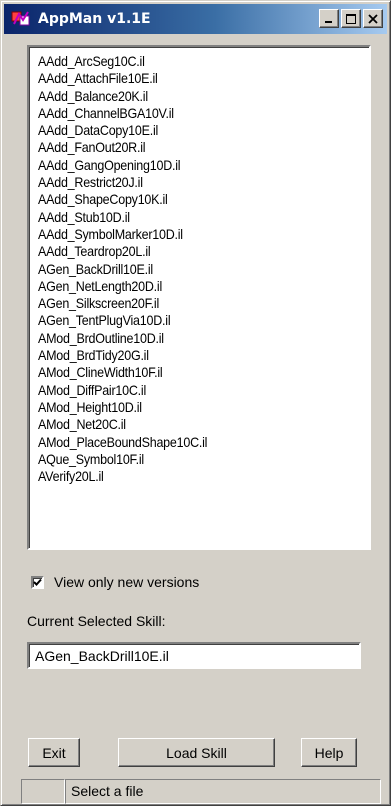 This screenshot has width=391, height=806. I want to click on list-item: AAdd_Teardrop20L.il, so click(190, 251).